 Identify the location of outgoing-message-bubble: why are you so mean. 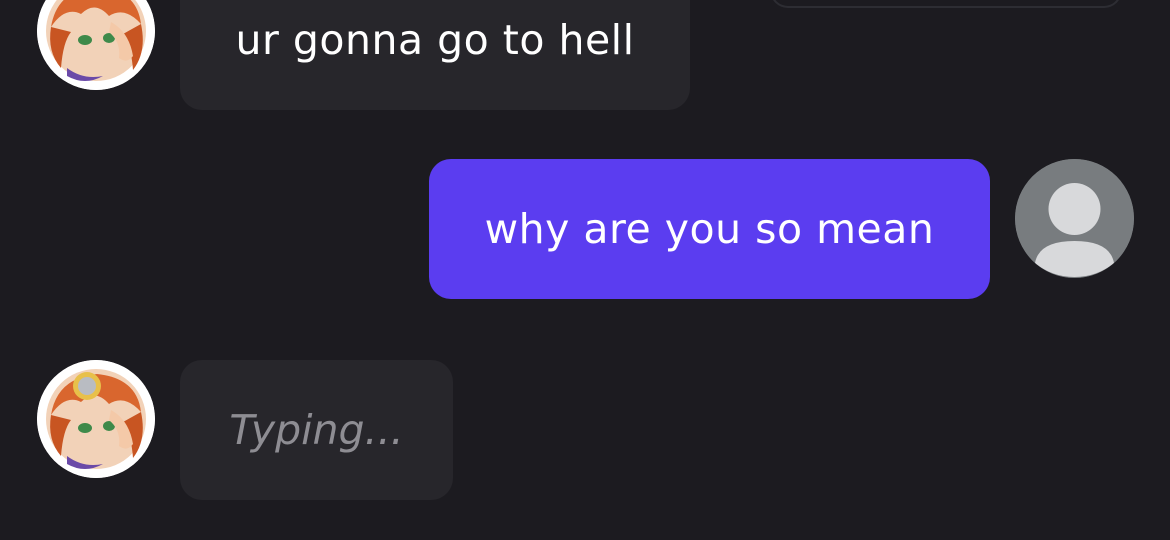
(709, 229).